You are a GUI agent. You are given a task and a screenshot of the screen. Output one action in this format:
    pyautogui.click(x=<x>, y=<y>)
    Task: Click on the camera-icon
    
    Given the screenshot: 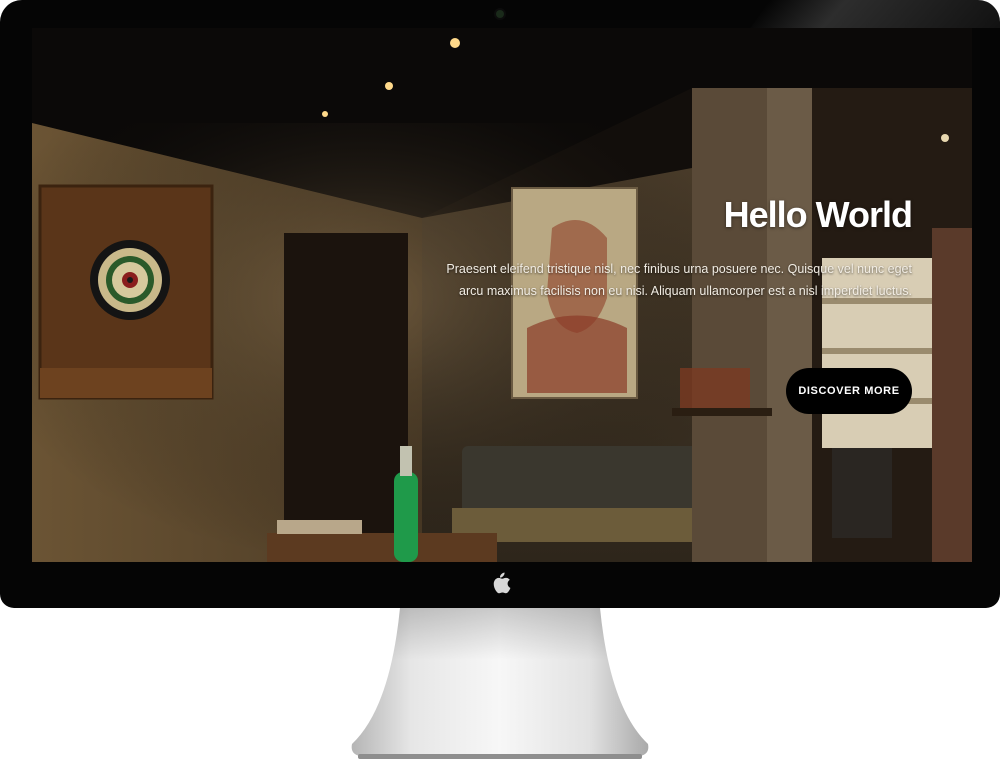 What is the action you would take?
    pyautogui.click(x=500, y=14)
    